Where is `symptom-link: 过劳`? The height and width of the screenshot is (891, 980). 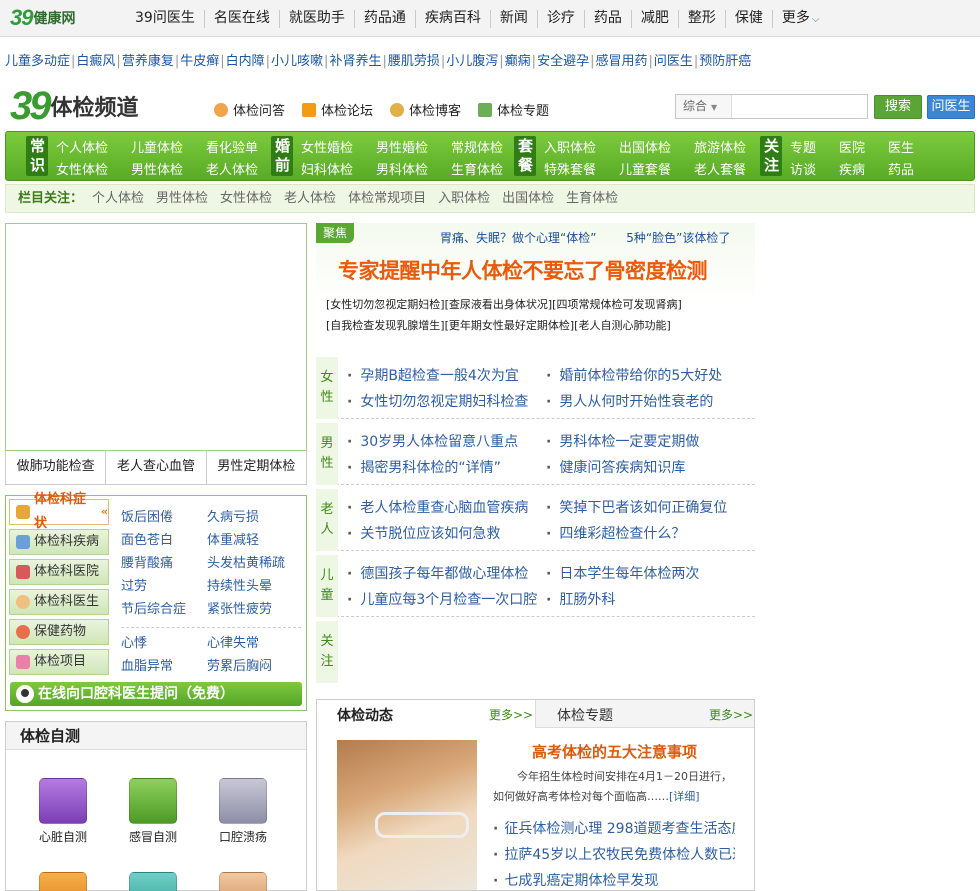
symptom-link: 过劳 is located at coordinates (164, 586).